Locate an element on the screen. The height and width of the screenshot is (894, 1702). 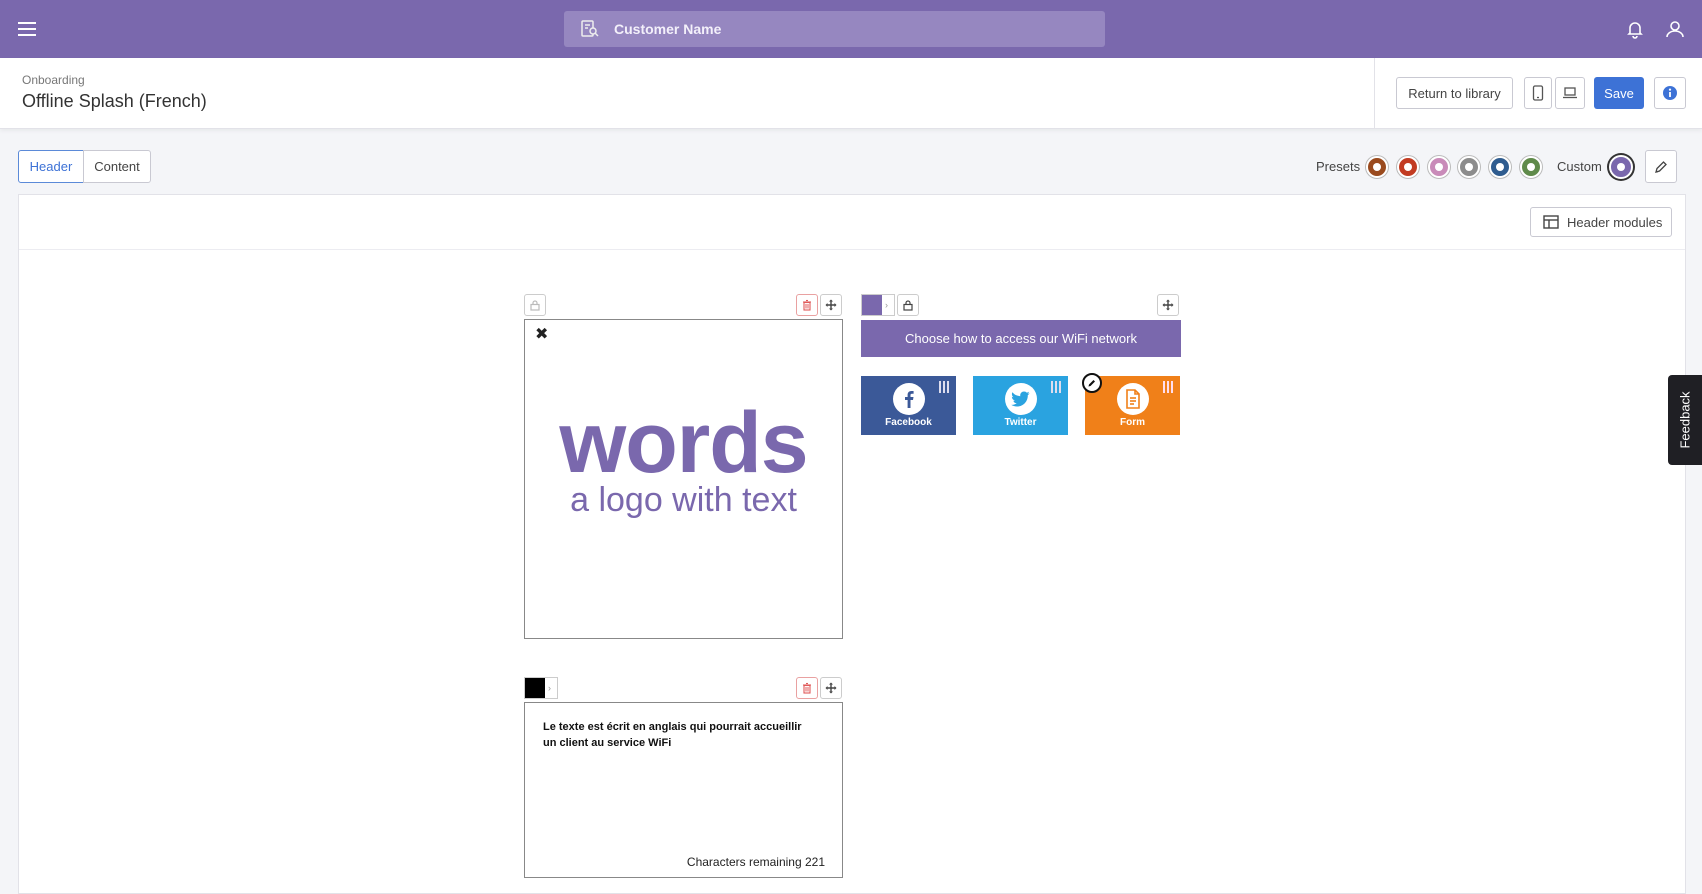
info-button is located at coordinates (1670, 93).